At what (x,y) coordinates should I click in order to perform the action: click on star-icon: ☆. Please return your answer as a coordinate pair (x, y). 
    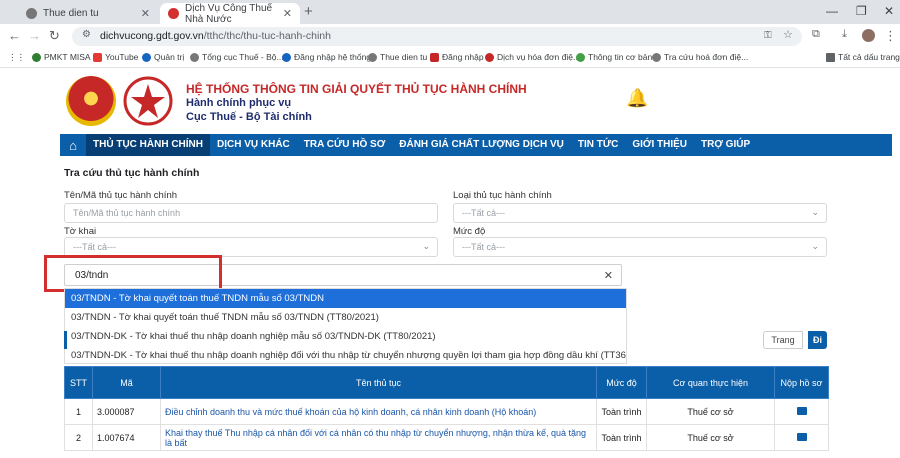
    Looking at the image, I should click on (788, 34).